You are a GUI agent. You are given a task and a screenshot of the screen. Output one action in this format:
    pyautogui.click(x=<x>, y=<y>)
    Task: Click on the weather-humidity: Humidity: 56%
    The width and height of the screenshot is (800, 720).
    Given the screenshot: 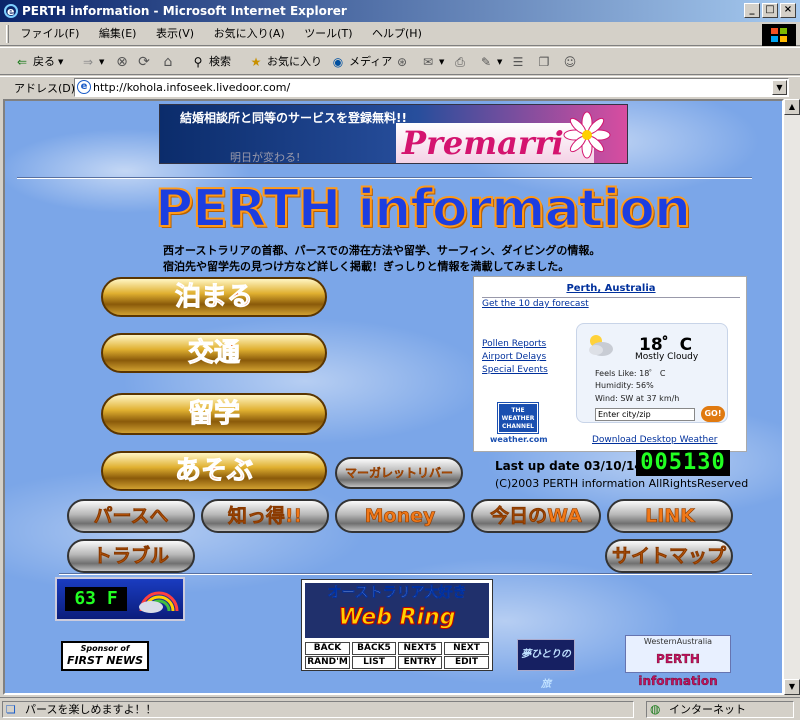 What is the action you would take?
    pyautogui.click(x=624, y=385)
    